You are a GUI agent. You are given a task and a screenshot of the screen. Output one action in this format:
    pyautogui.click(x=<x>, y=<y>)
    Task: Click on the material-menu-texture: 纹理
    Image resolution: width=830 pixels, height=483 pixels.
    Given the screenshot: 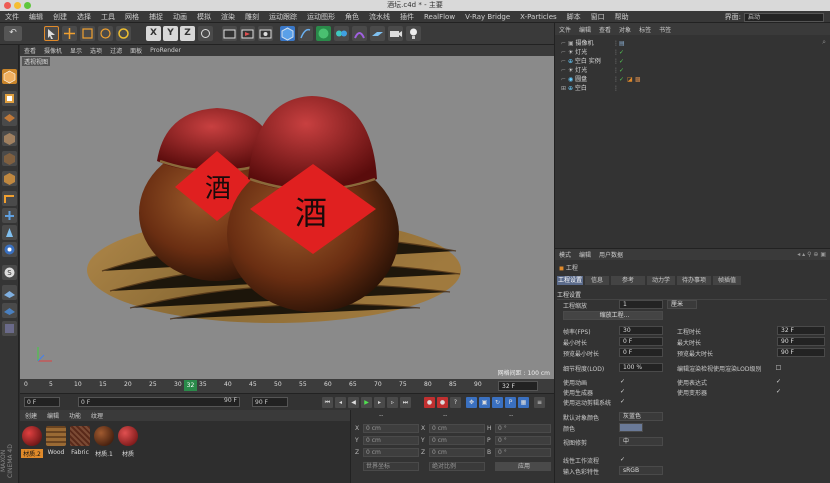 What is the action you would take?
    pyautogui.click(x=97, y=415)
    